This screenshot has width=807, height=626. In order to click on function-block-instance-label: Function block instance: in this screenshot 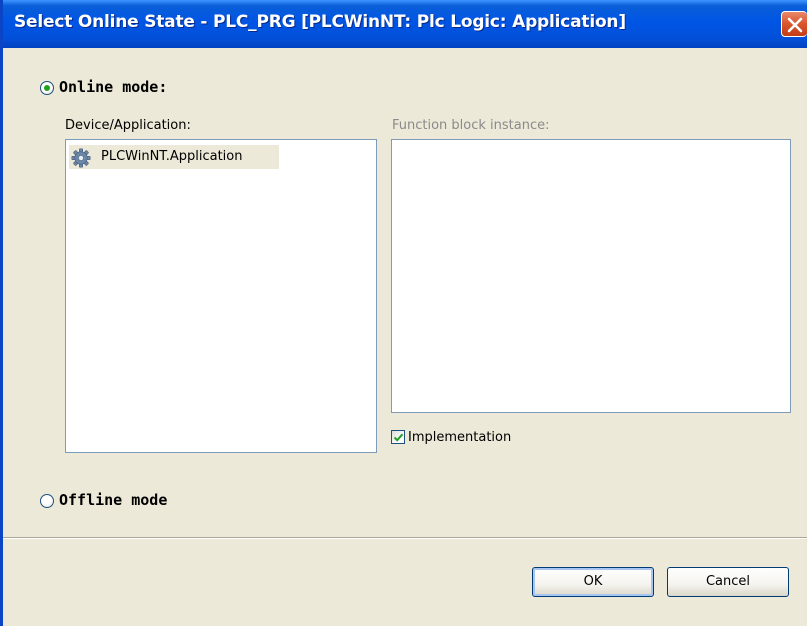, I will do `click(471, 125)`.